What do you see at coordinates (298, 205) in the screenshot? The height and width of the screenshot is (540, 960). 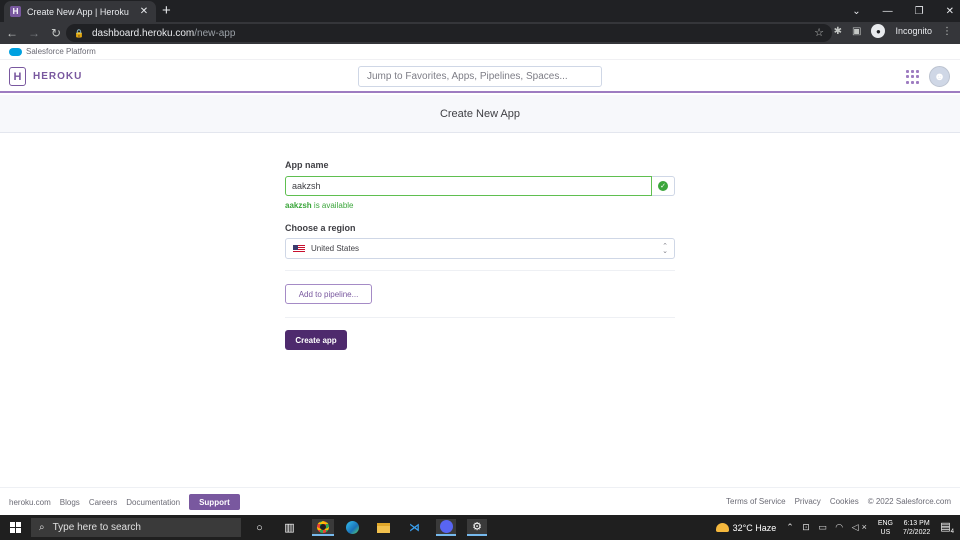 I see `available-app-name: aakzsh` at bounding box center [298, 205].